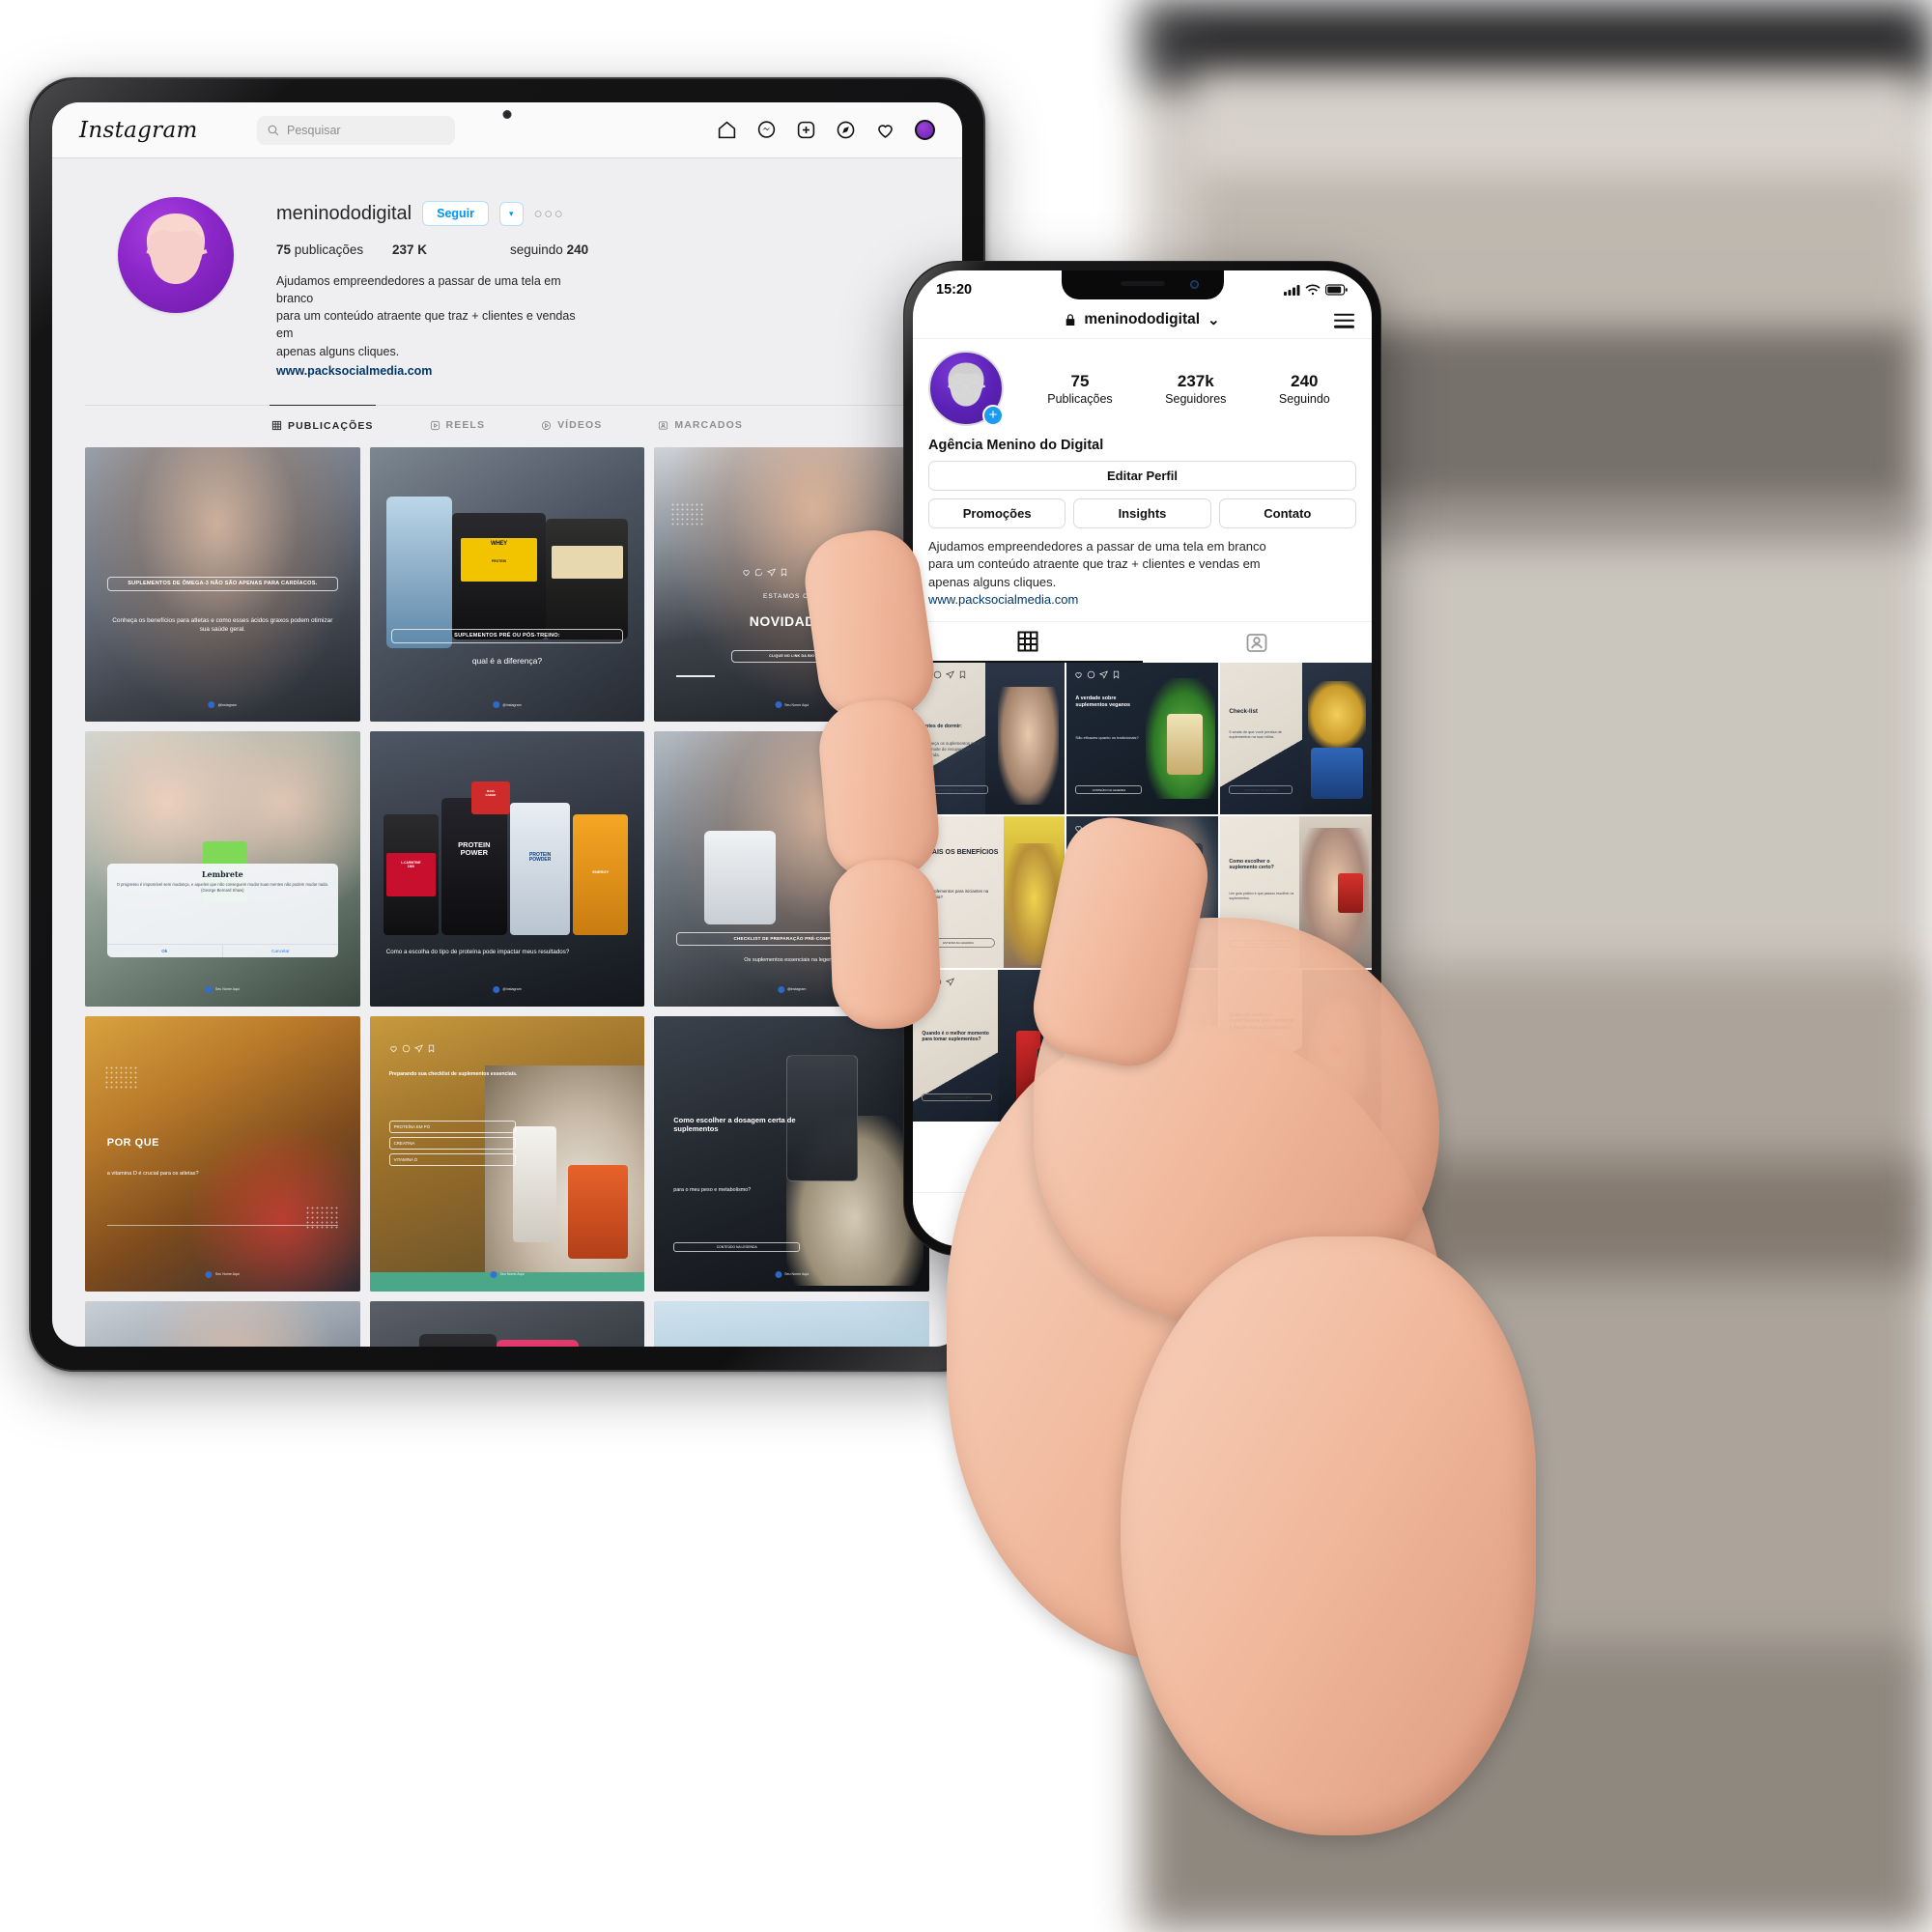 This screenshot has height=1932, width=1932. What do you see at coordinates (766, 130) in the screenshot?
I see `messenger-icon` at bounding box center [766, 130].